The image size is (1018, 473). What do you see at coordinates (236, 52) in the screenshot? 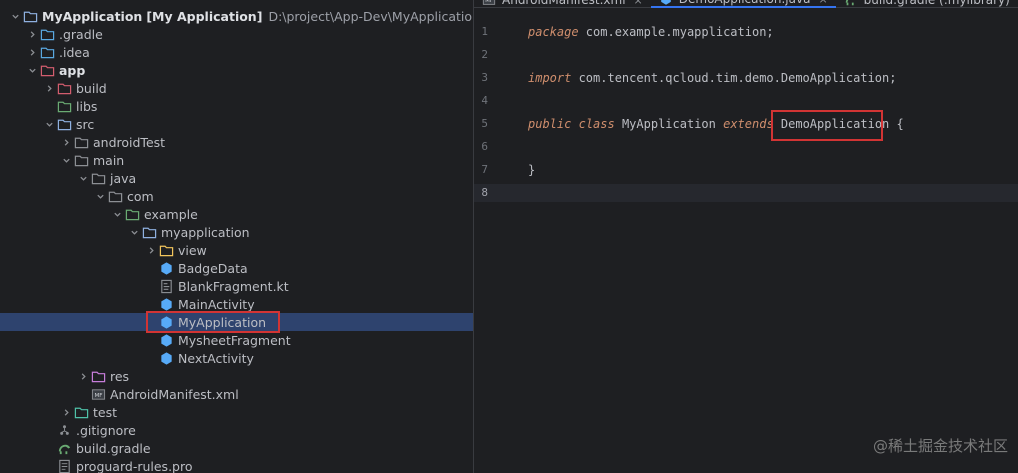
I see `tree-item-idea: .idea` at bounding box center [236, 52].